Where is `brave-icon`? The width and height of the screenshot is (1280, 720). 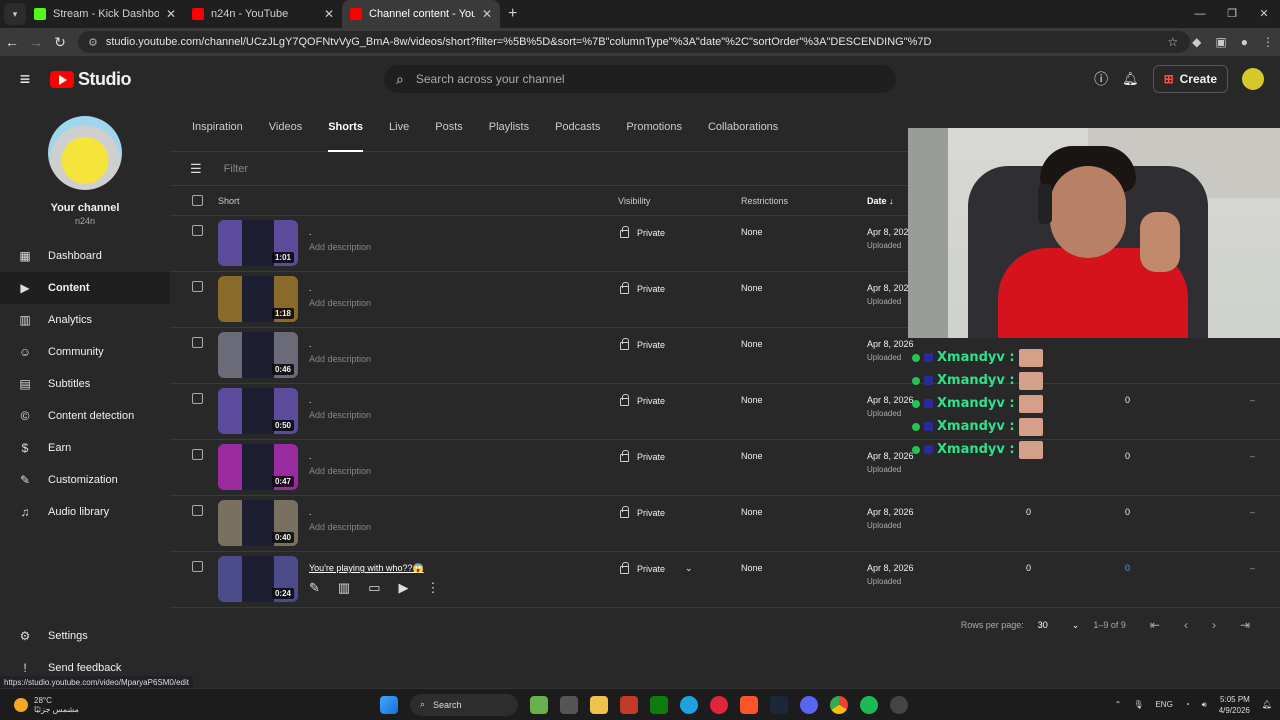
brave-icon is located at coordinates (749, 704).